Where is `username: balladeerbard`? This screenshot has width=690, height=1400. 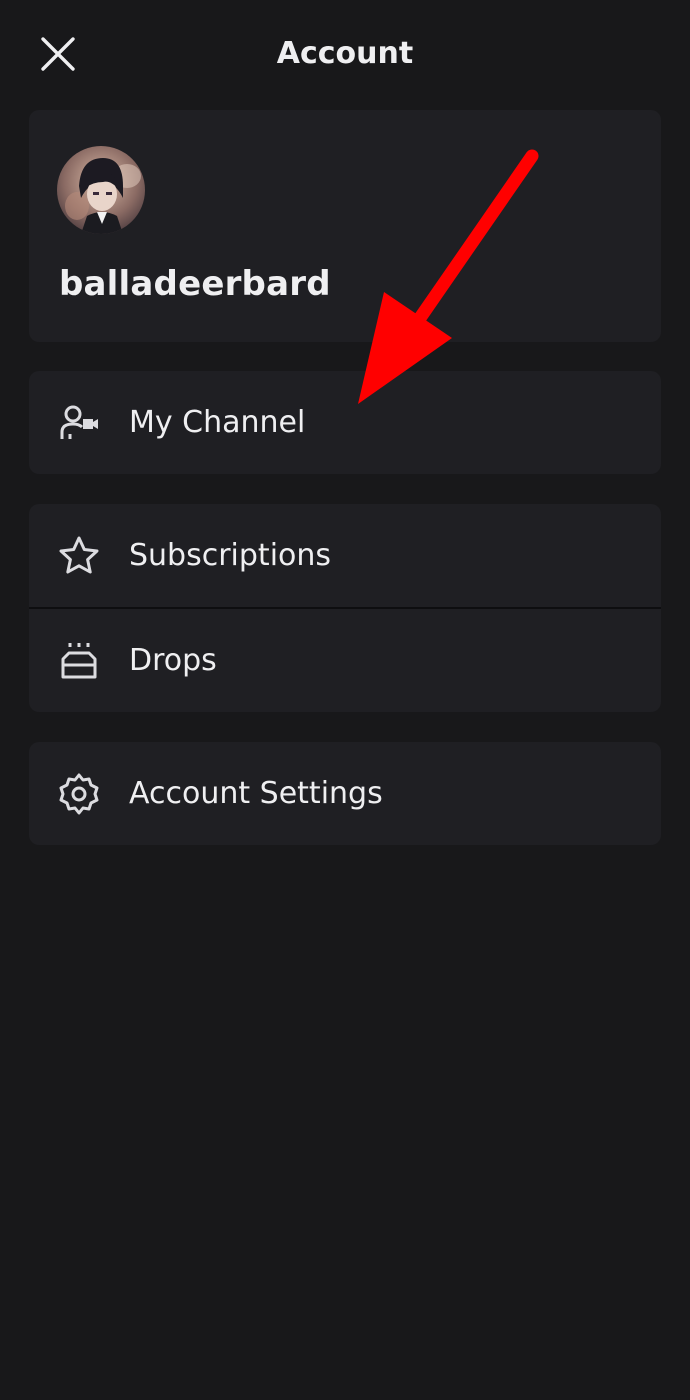
username: balladeerbard is located at coordinates (195, 284).